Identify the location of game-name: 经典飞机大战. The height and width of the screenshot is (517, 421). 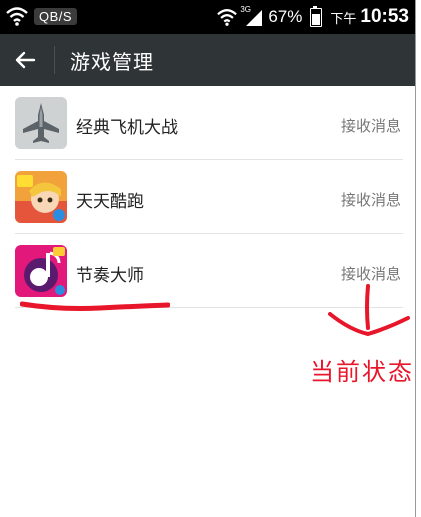
(127, 128).